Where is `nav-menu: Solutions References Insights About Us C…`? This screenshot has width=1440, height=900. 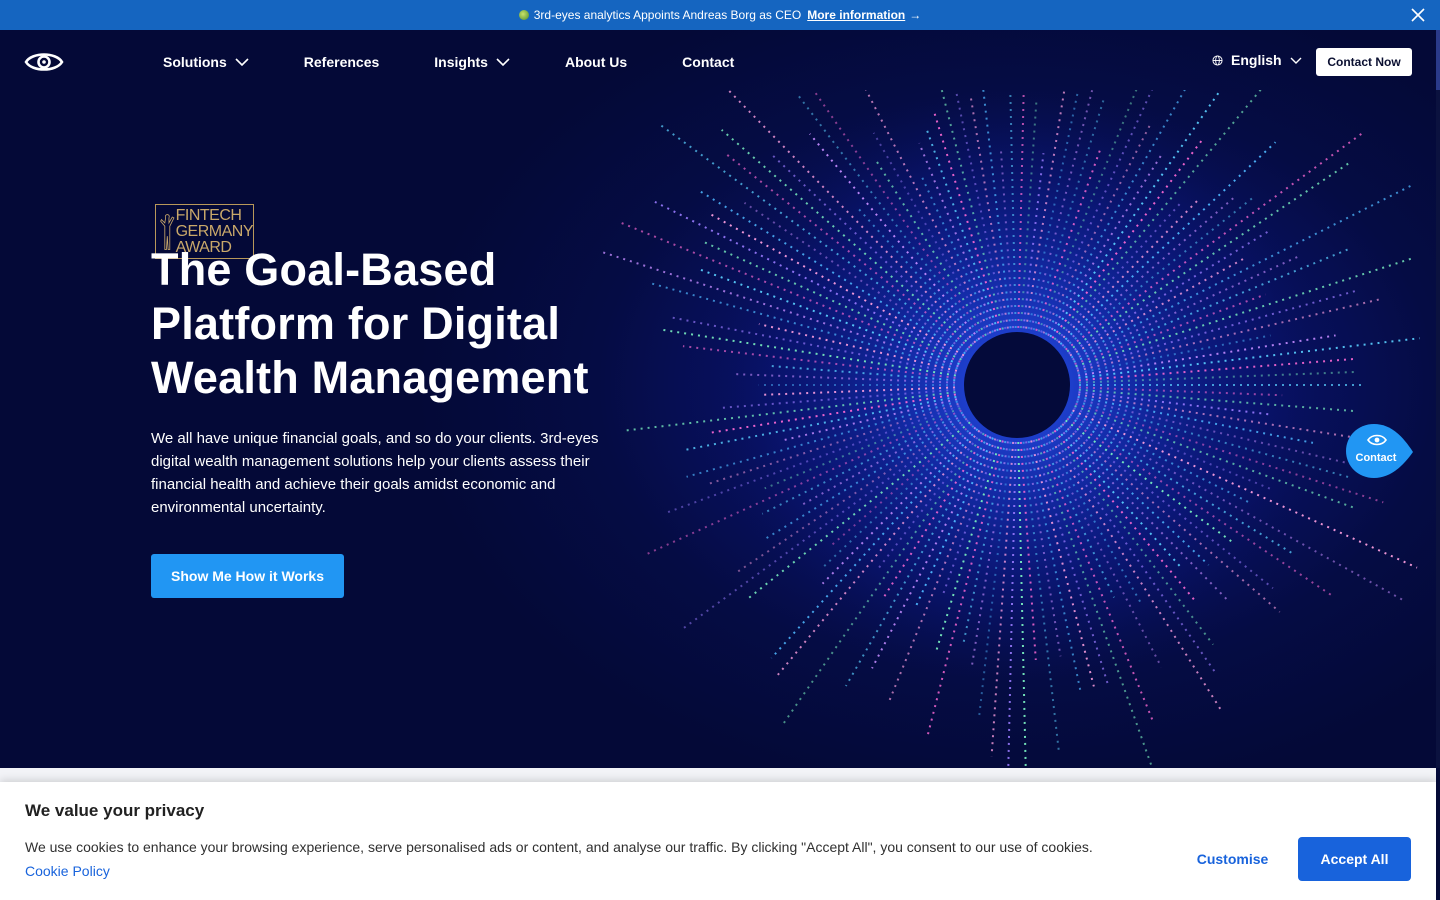
nav-menu: Solutions References Insights About Us C… is located at coordinates (476, 62).